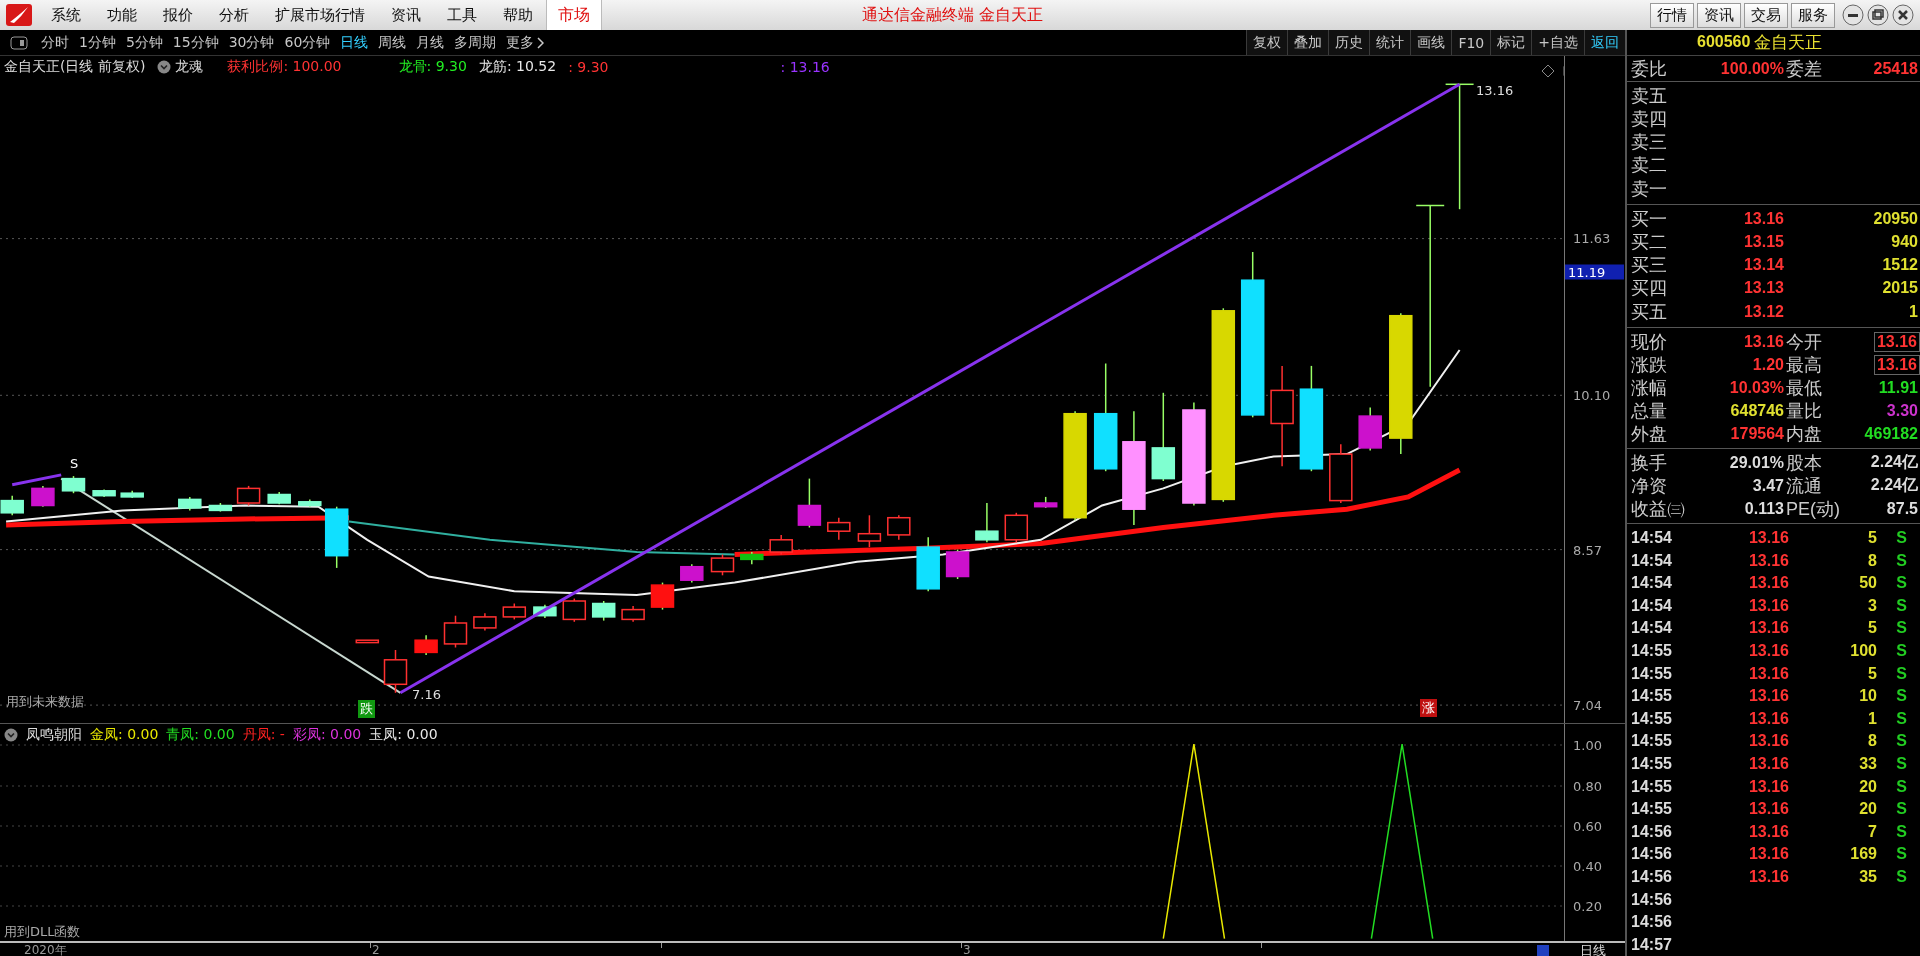  I want to click on more-button: 更多, so click(525, 42).